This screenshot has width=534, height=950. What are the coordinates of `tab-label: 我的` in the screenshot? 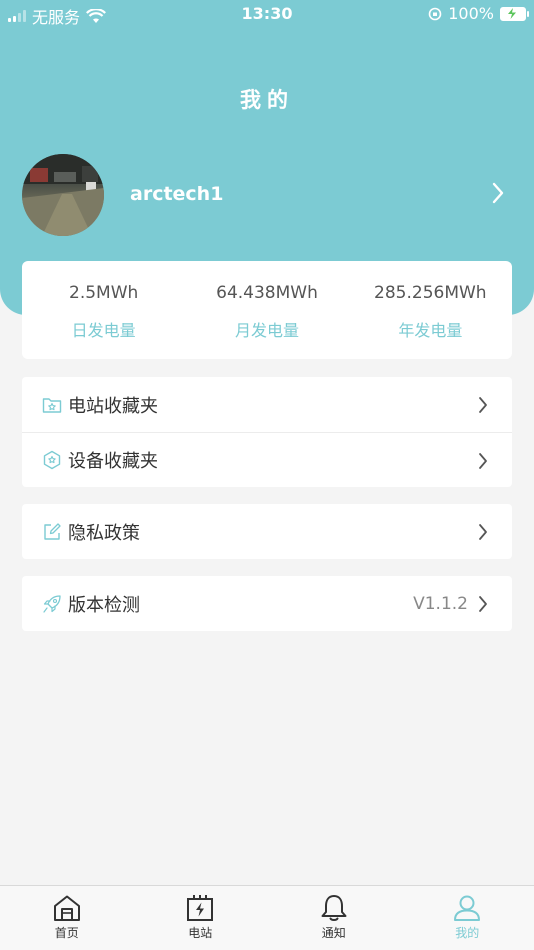 It's located at (467, 933).